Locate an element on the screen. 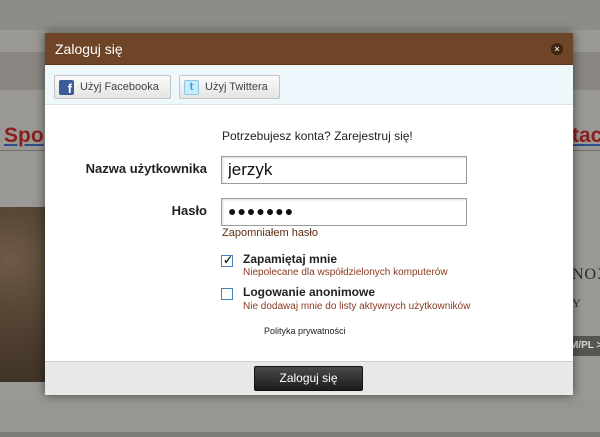  anonymous-login-checkbox is located at coordinates (227, 294).